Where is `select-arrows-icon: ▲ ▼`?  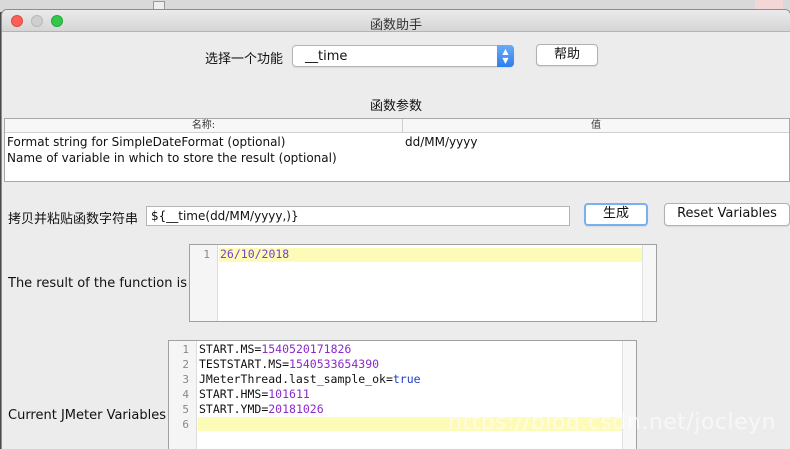 select-arrows-icon: ▲ ▼ is located at coordinates (505, 56).